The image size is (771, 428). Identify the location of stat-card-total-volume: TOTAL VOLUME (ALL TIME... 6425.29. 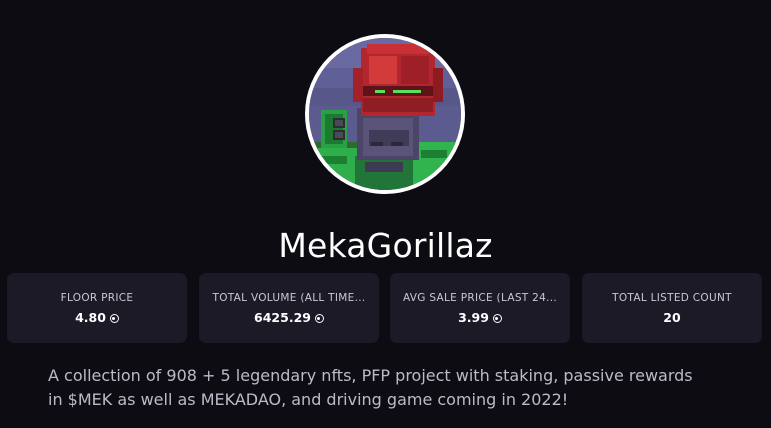
(289, 308).